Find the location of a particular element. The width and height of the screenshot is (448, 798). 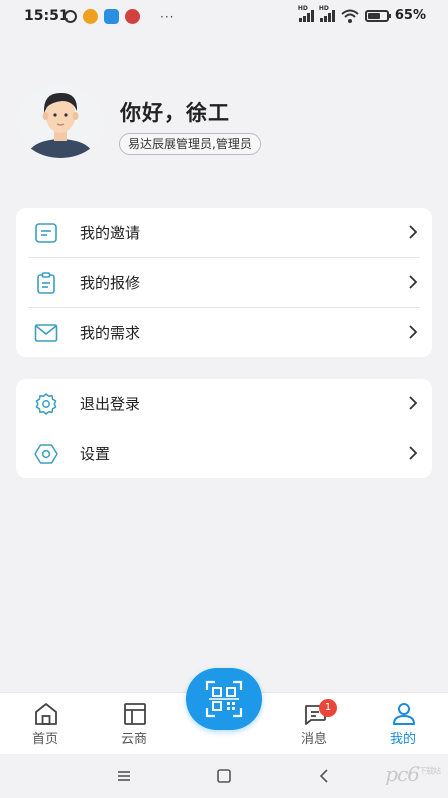

tab-label: 我的 is located at coordinates (402, 739).